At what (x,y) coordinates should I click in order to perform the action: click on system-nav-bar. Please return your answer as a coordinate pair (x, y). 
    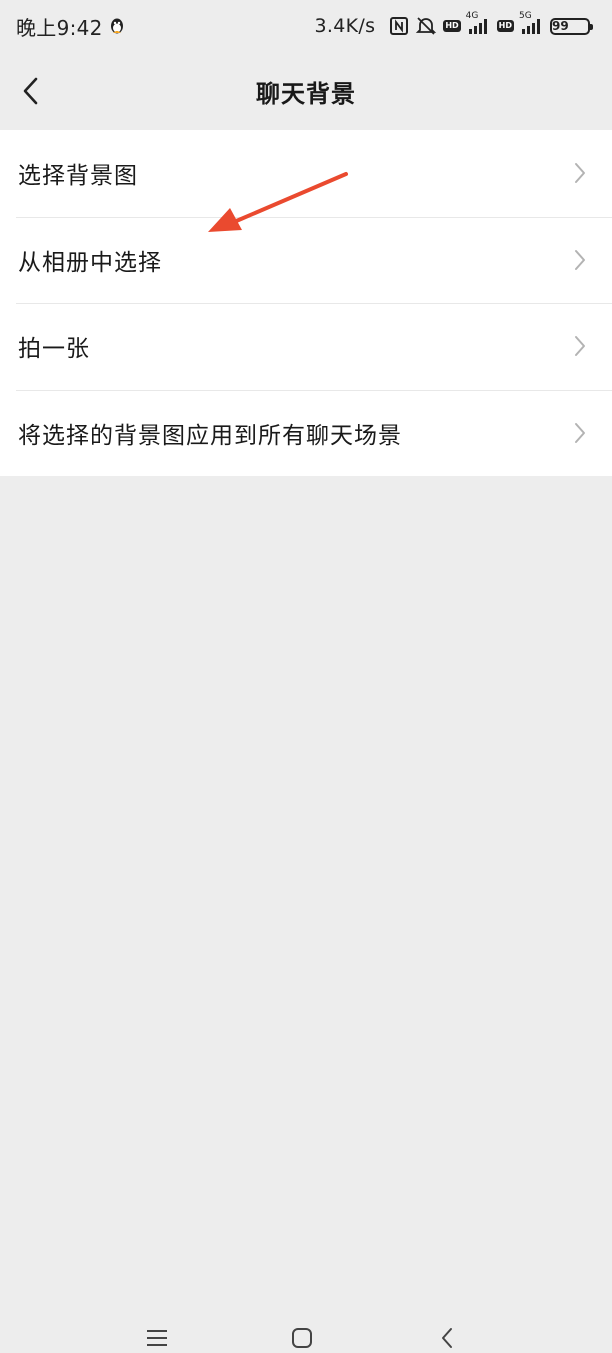
    Looking at the image, I should click on (306, 1331).